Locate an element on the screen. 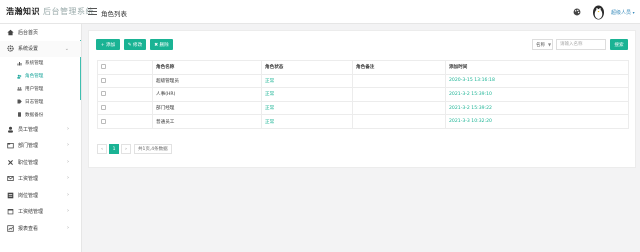 This screenshot has width=640, height=252. pagination: ‹ 1 › 共1页,4条数据 is located at coordinates (134, 149).